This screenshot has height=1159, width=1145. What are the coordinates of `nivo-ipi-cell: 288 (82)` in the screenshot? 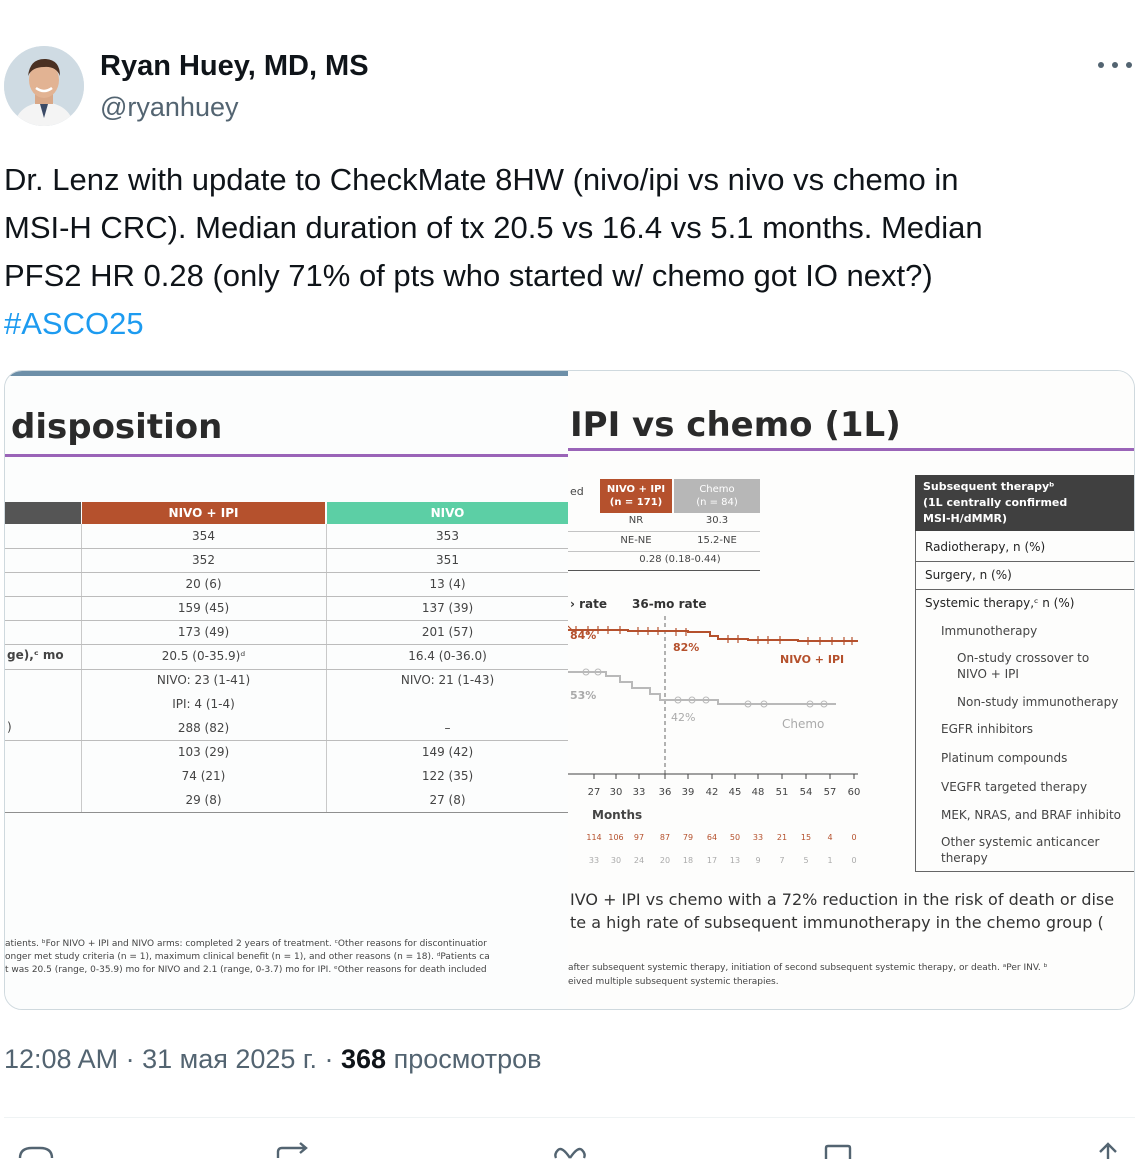 It's located at (203, 728).